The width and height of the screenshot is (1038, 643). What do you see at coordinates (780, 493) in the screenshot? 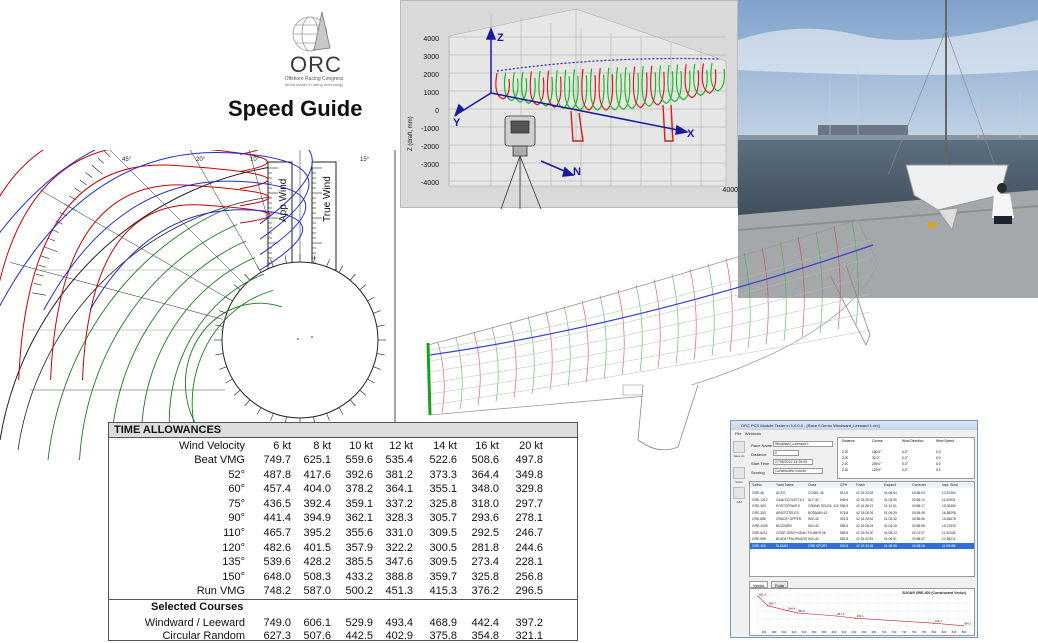
I see `grid-cell: ACEO` at bounding box center [780, 493].